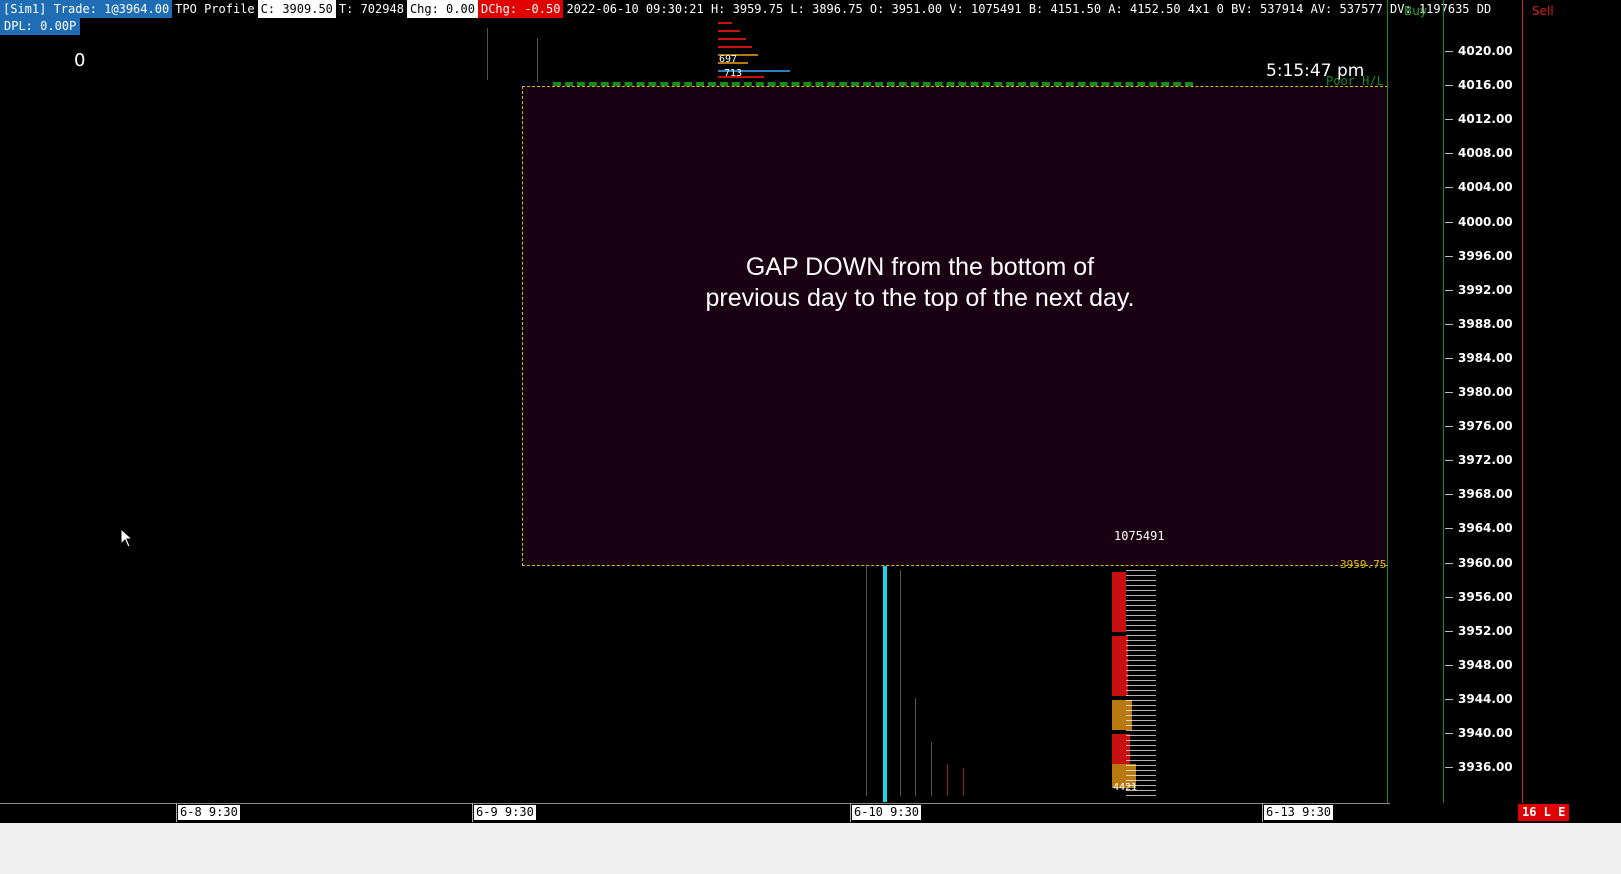 The image size is (1621, 874). What do you see at coordinates (209, 812) in the screenshot?
I see `date-label: 6-8 9:30` at bounding box center [209, 812].